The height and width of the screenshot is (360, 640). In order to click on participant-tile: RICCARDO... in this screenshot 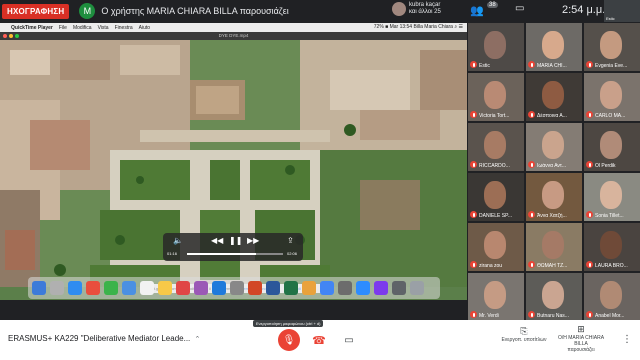, I will do `click(496, 147)`.